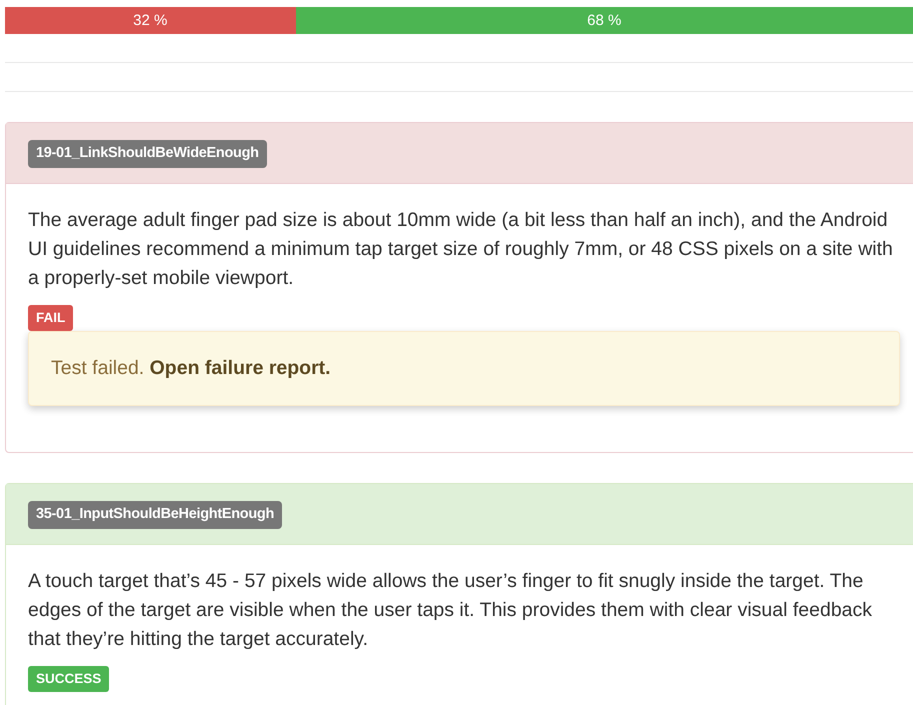 This screenshot has height=705, width=913. I want to click on test-name-label: 35-01_InputShouldBeHeightEnough, so click(155, 515).